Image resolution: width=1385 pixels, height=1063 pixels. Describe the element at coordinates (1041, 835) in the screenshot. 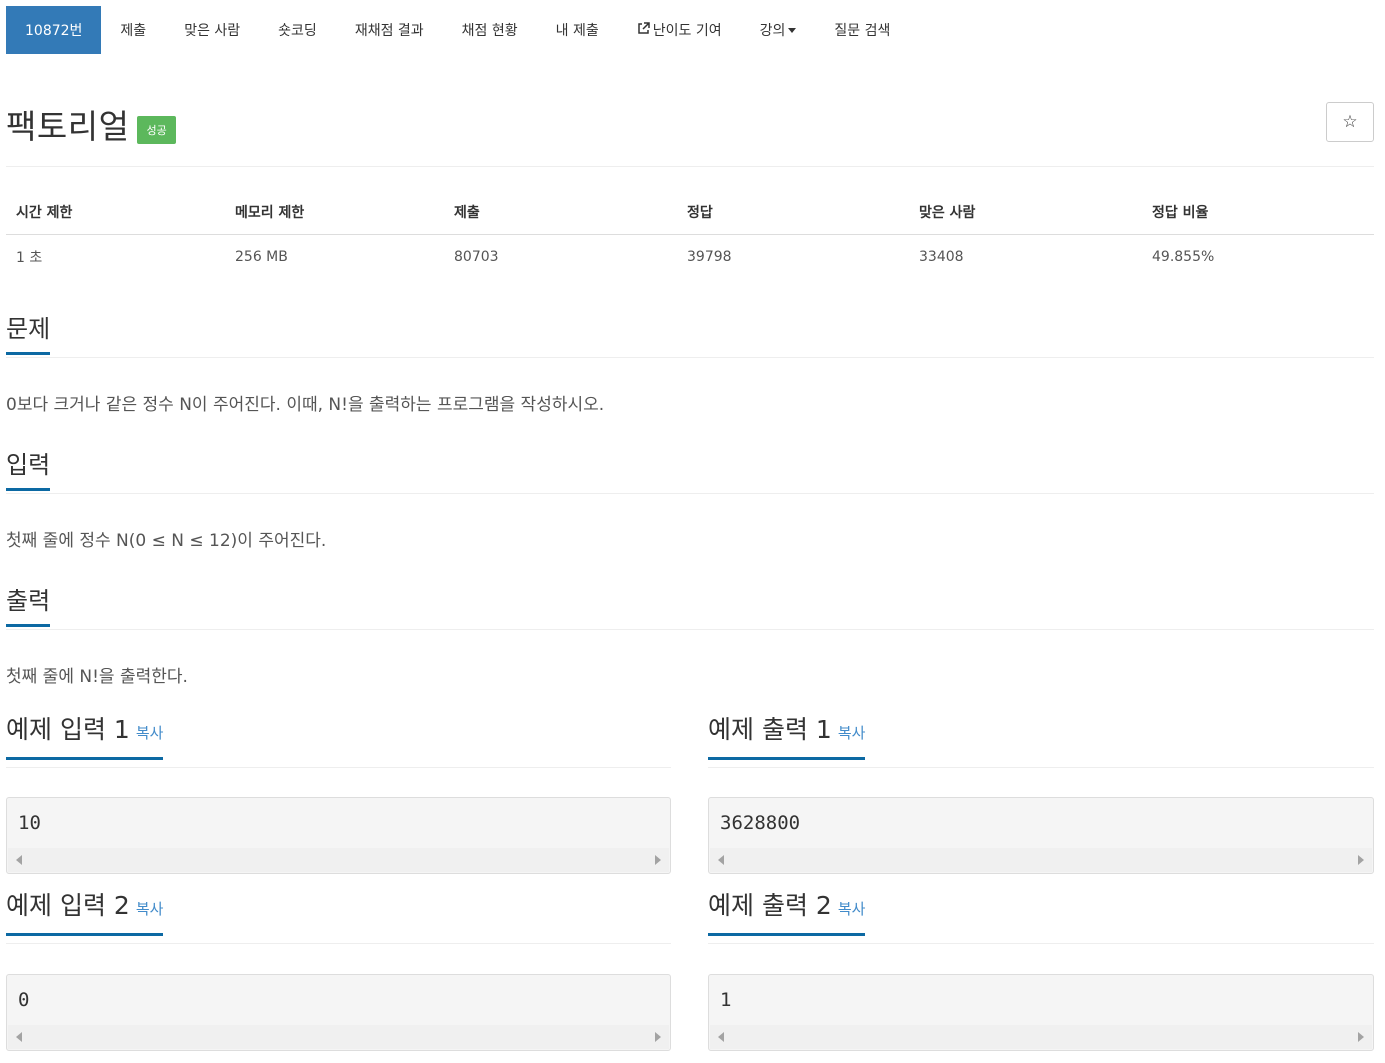

I see `sample-output-1-box: 3628800` at that location.